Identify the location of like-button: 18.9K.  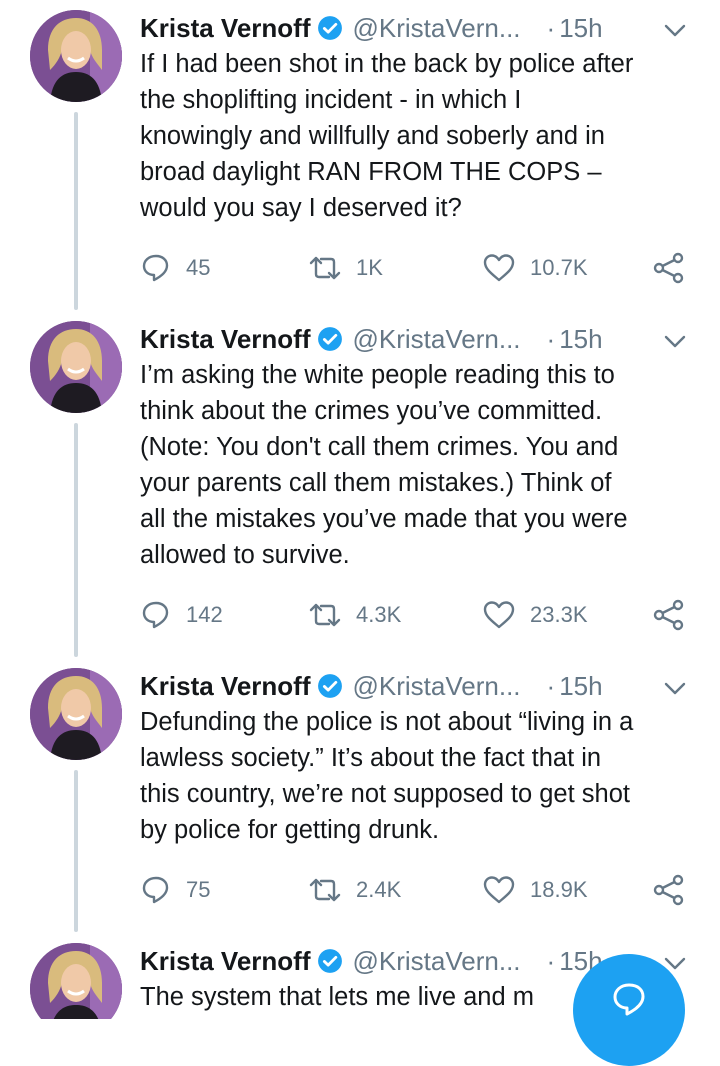
(535, 890).